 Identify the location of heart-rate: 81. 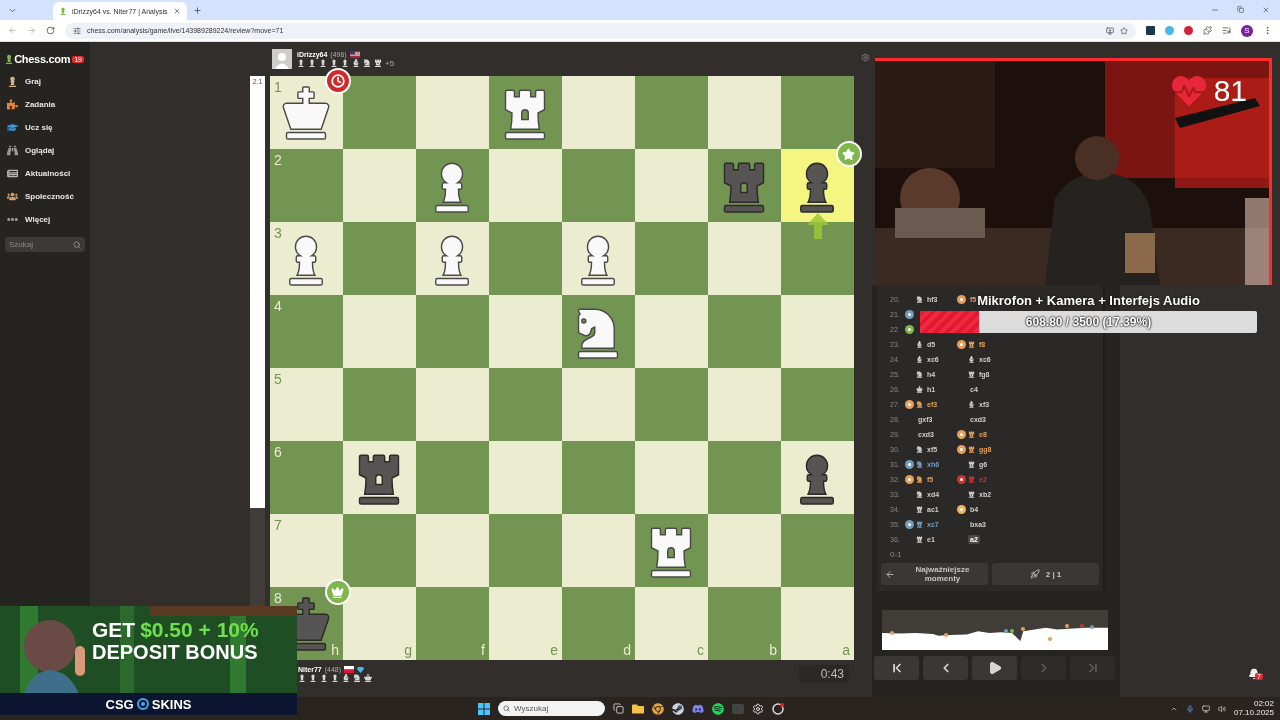
(1230, 91).